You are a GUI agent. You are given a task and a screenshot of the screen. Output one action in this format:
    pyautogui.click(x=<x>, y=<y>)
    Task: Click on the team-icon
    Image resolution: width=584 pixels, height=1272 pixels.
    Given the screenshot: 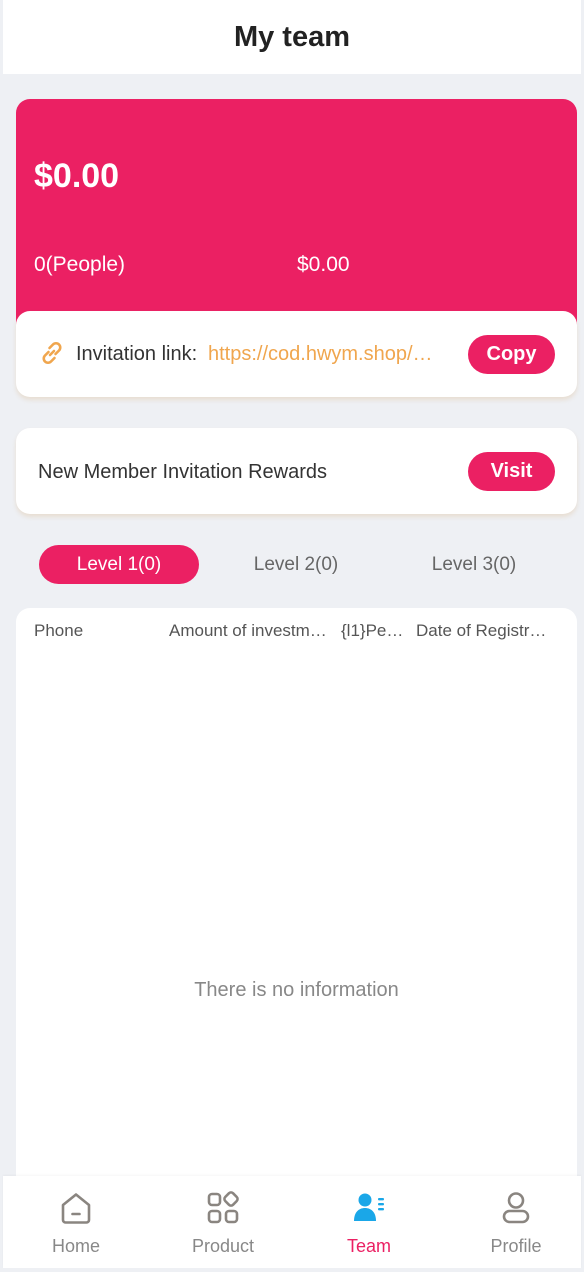 What is the action you would take?
    pyautogui.click(x=369, y=1207)
    